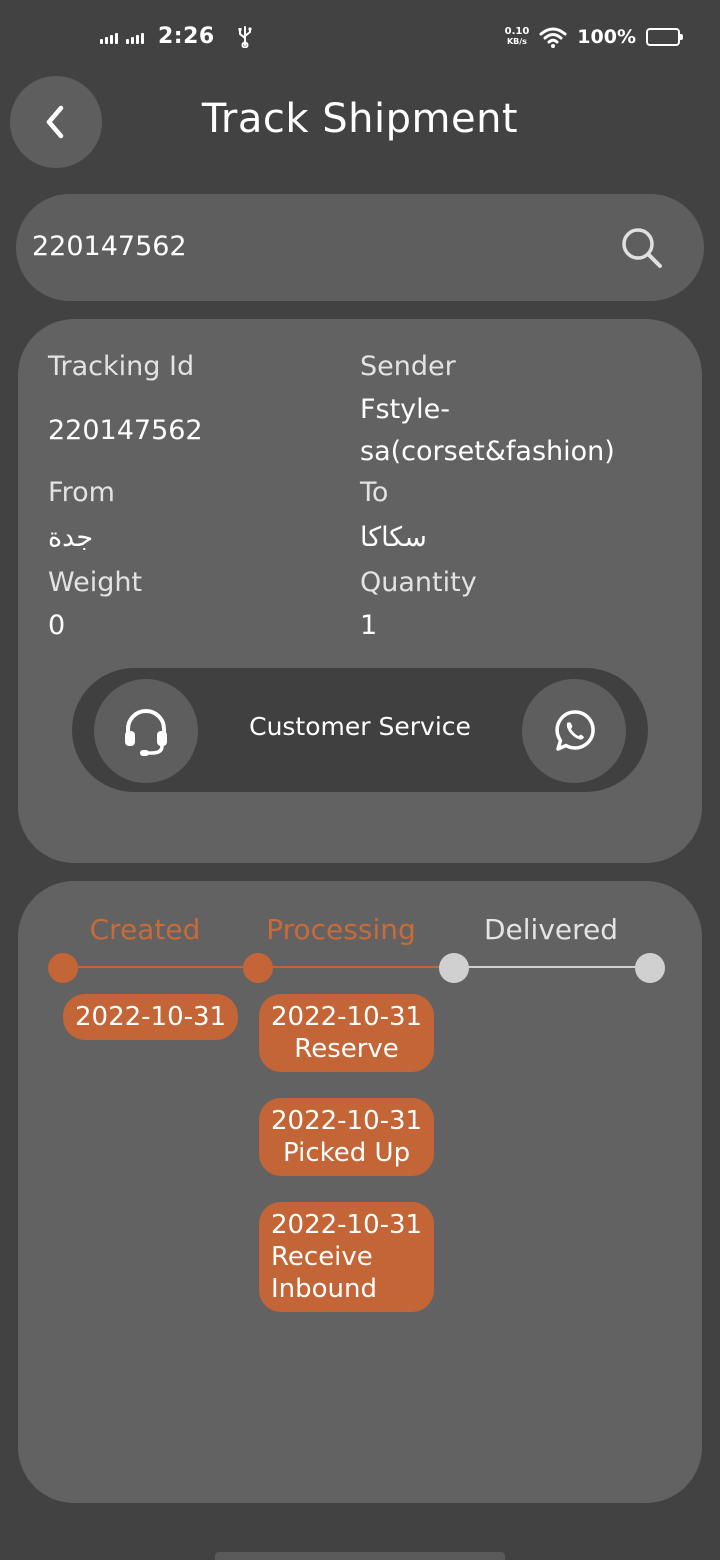  I want to click on event-status: Receive, so click(322, 1257).